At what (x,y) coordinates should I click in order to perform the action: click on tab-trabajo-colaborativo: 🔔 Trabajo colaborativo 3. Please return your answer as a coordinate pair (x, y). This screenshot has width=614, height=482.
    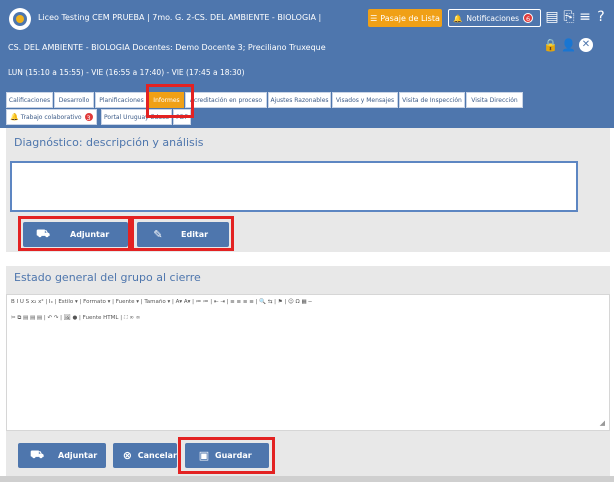
    Looking at the image, I should click on (51, 117).